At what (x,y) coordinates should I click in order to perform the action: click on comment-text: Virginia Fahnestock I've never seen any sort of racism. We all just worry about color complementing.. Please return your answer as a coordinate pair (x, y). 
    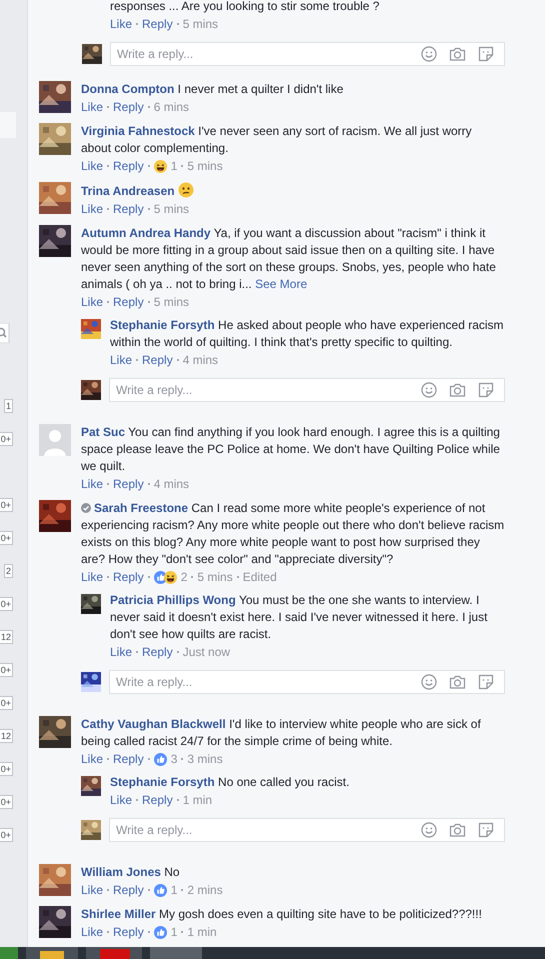
    Looking at the image, I should click on (277, 140).